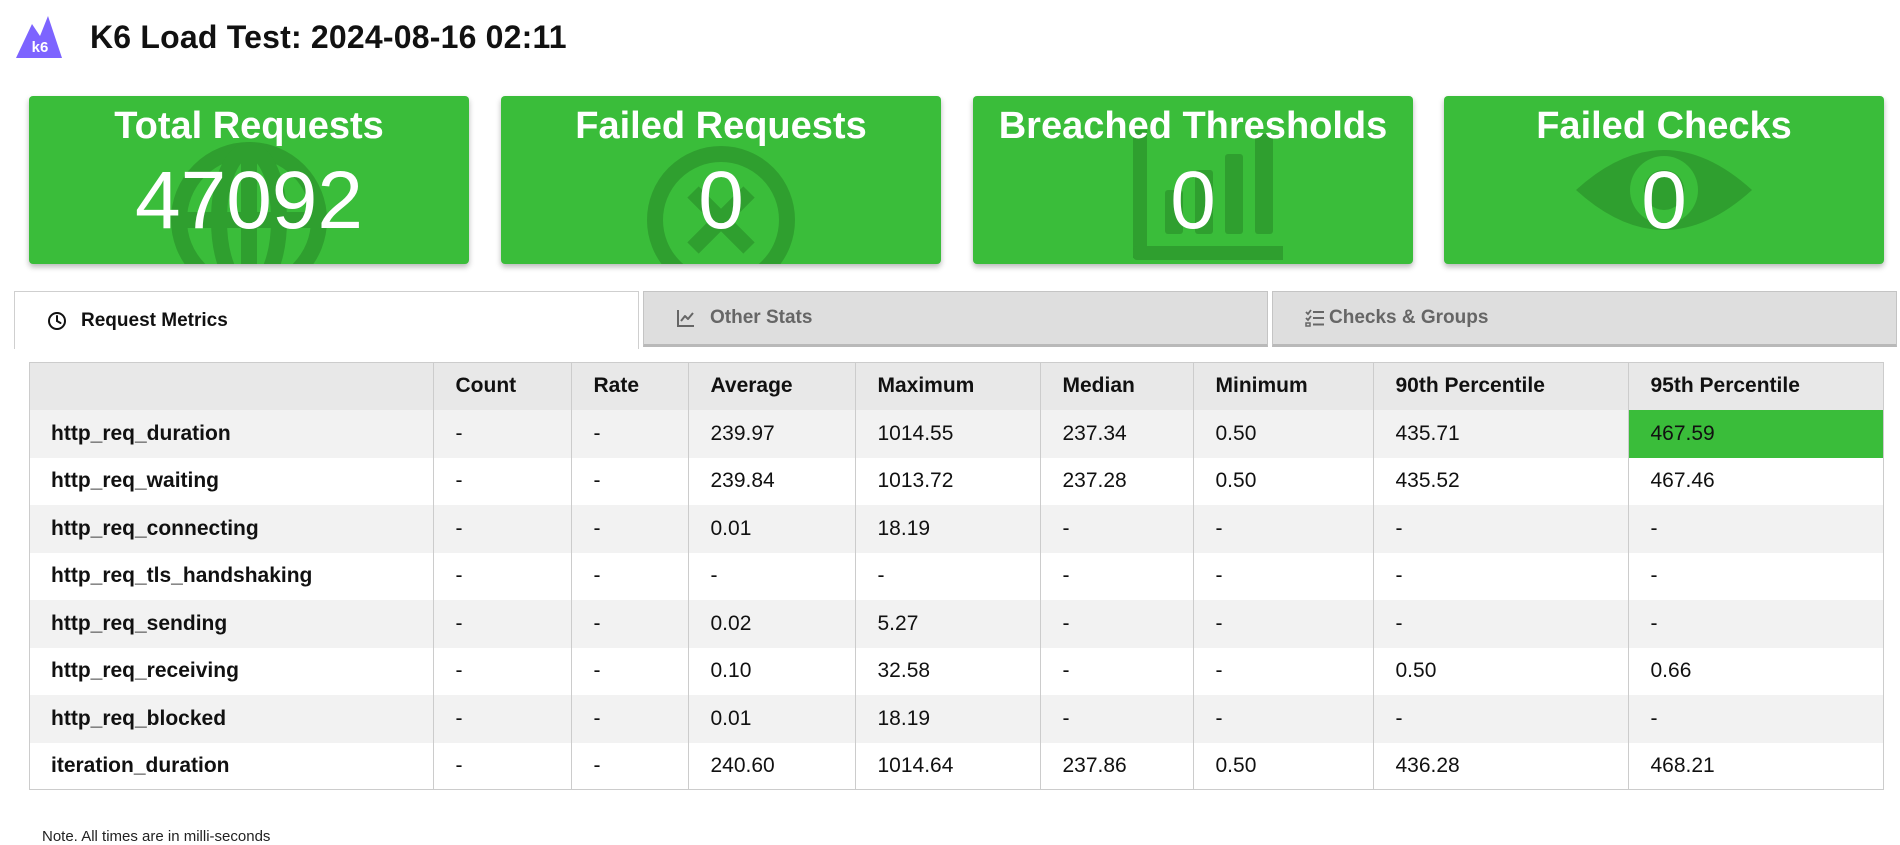  What do you see at coordinates (948, 624) in the screenshot?
I see `metric-value: 5.27` at bounding box center [948, 624].